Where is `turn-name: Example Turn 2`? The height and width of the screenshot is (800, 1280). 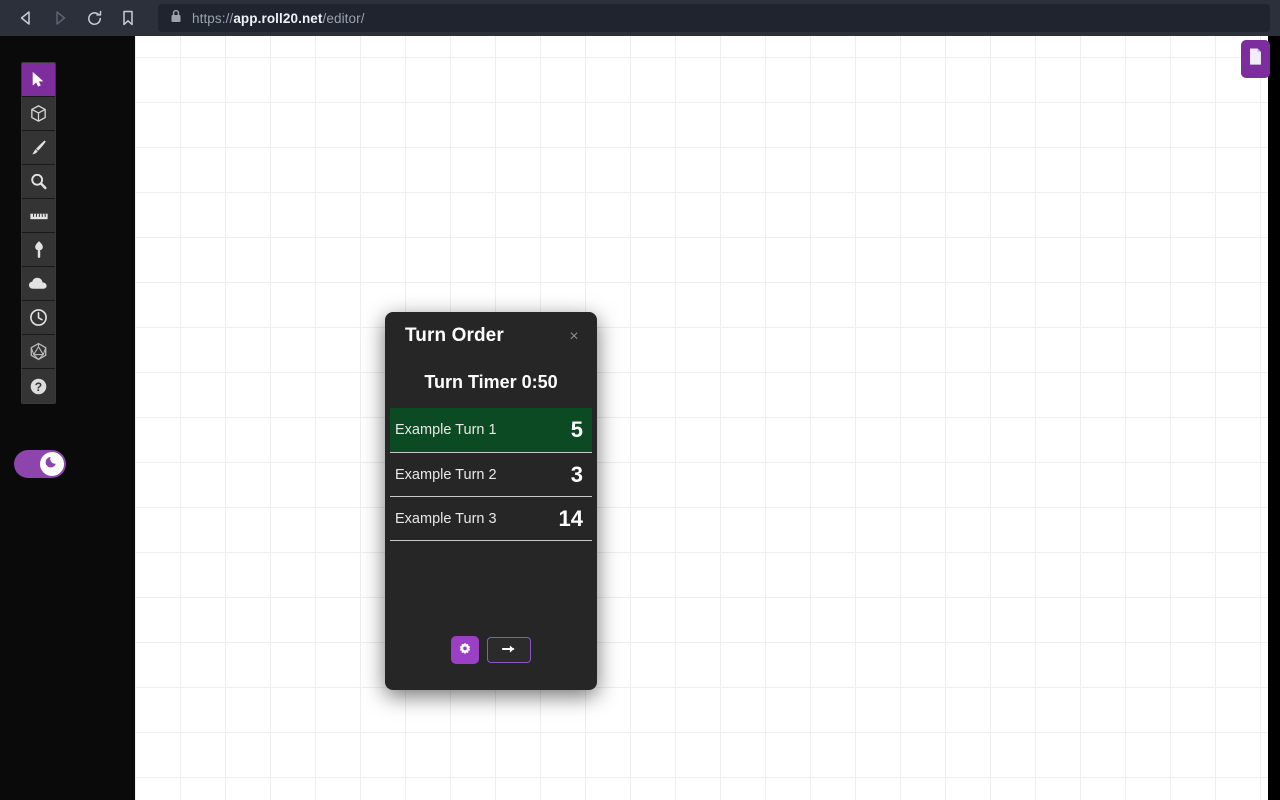
turn-name: Example Turn 2 is located at coordinates (446, 474).